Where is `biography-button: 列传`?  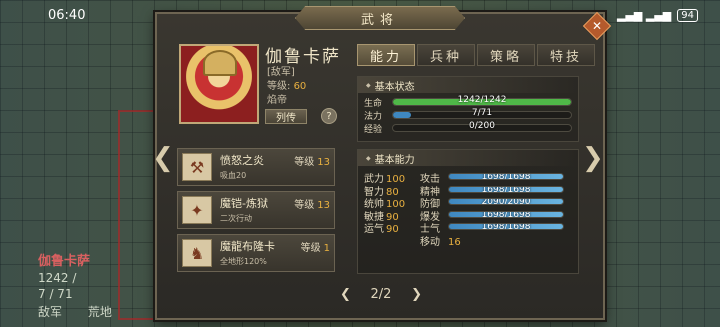
biography-button: 列传 is located at coordinates (286, 116).